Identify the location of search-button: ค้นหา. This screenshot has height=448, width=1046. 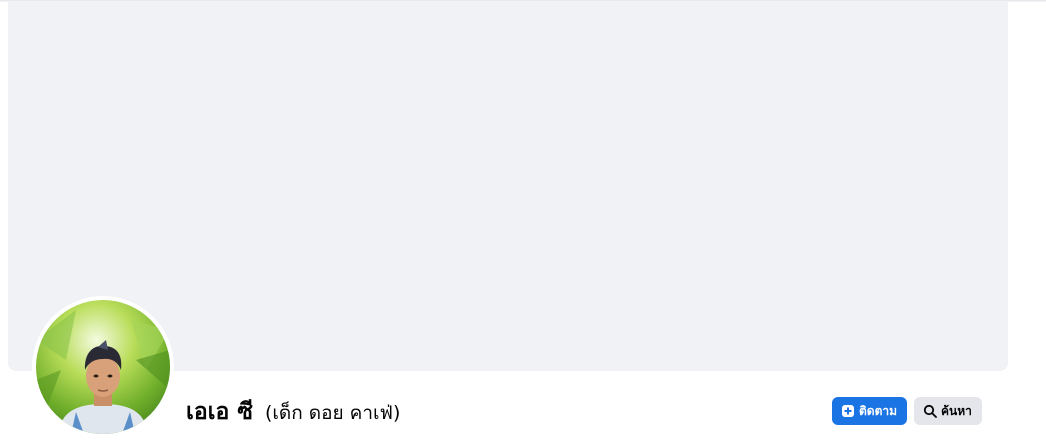
(948, 411).